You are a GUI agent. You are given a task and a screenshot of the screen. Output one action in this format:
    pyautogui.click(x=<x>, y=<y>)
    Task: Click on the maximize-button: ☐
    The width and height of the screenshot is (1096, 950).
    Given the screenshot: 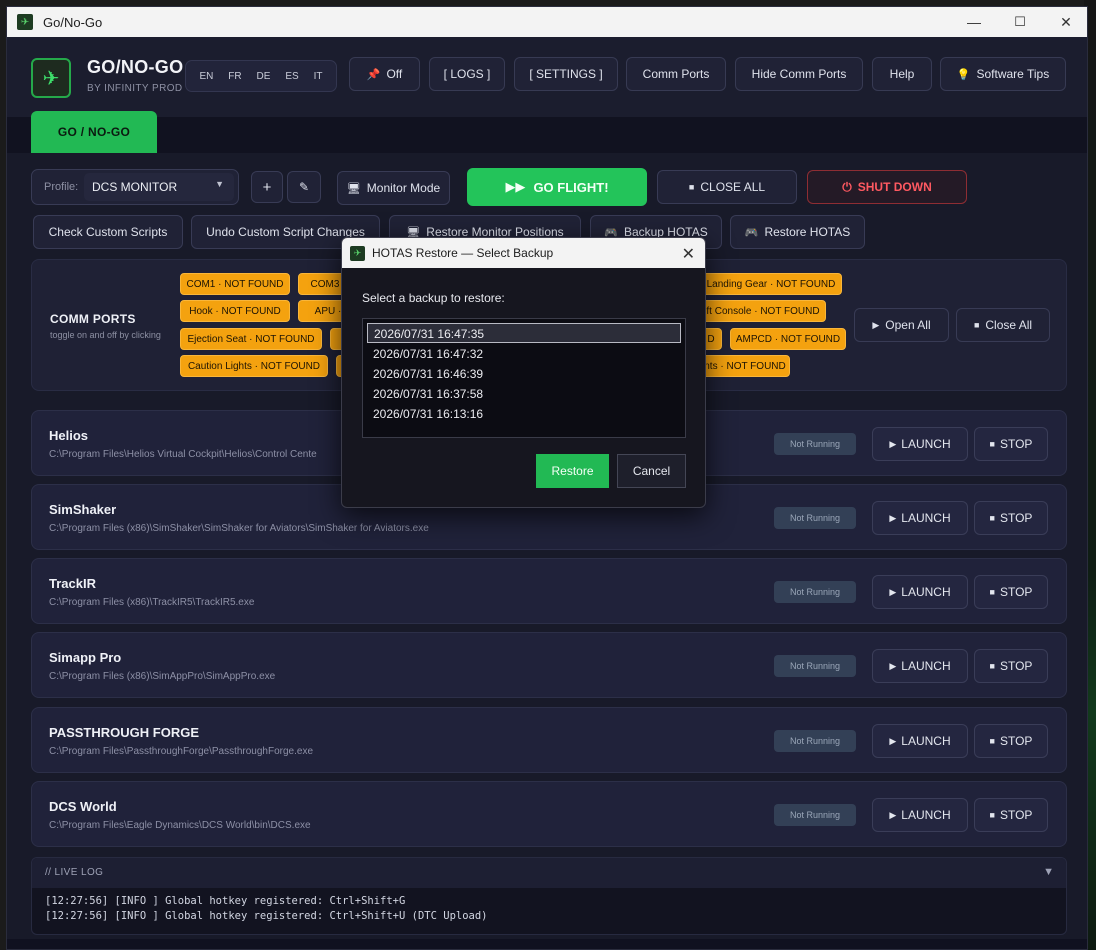 What is the action you would take?
    pyautogui.click(x=1020, y=22)
    